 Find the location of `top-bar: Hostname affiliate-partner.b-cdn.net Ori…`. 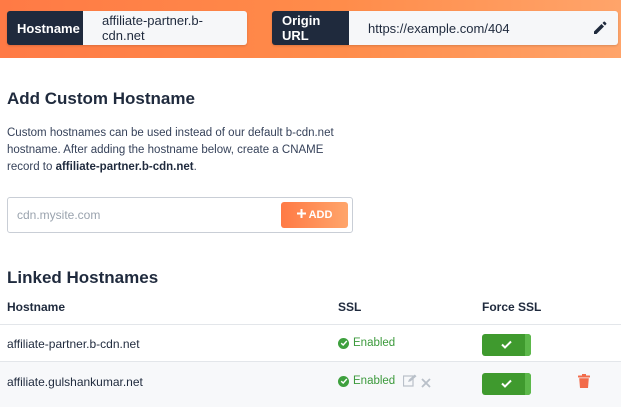

top-bar: Hostname affiliate-partner.b-cdn.net Ori… is located at coordinates (310, 29).